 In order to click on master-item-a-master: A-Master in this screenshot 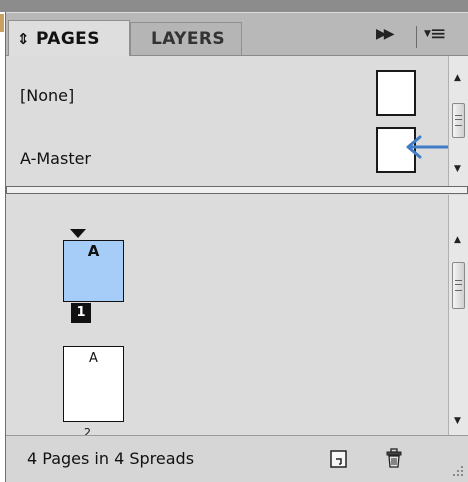, I will do `click(55, 158)`.